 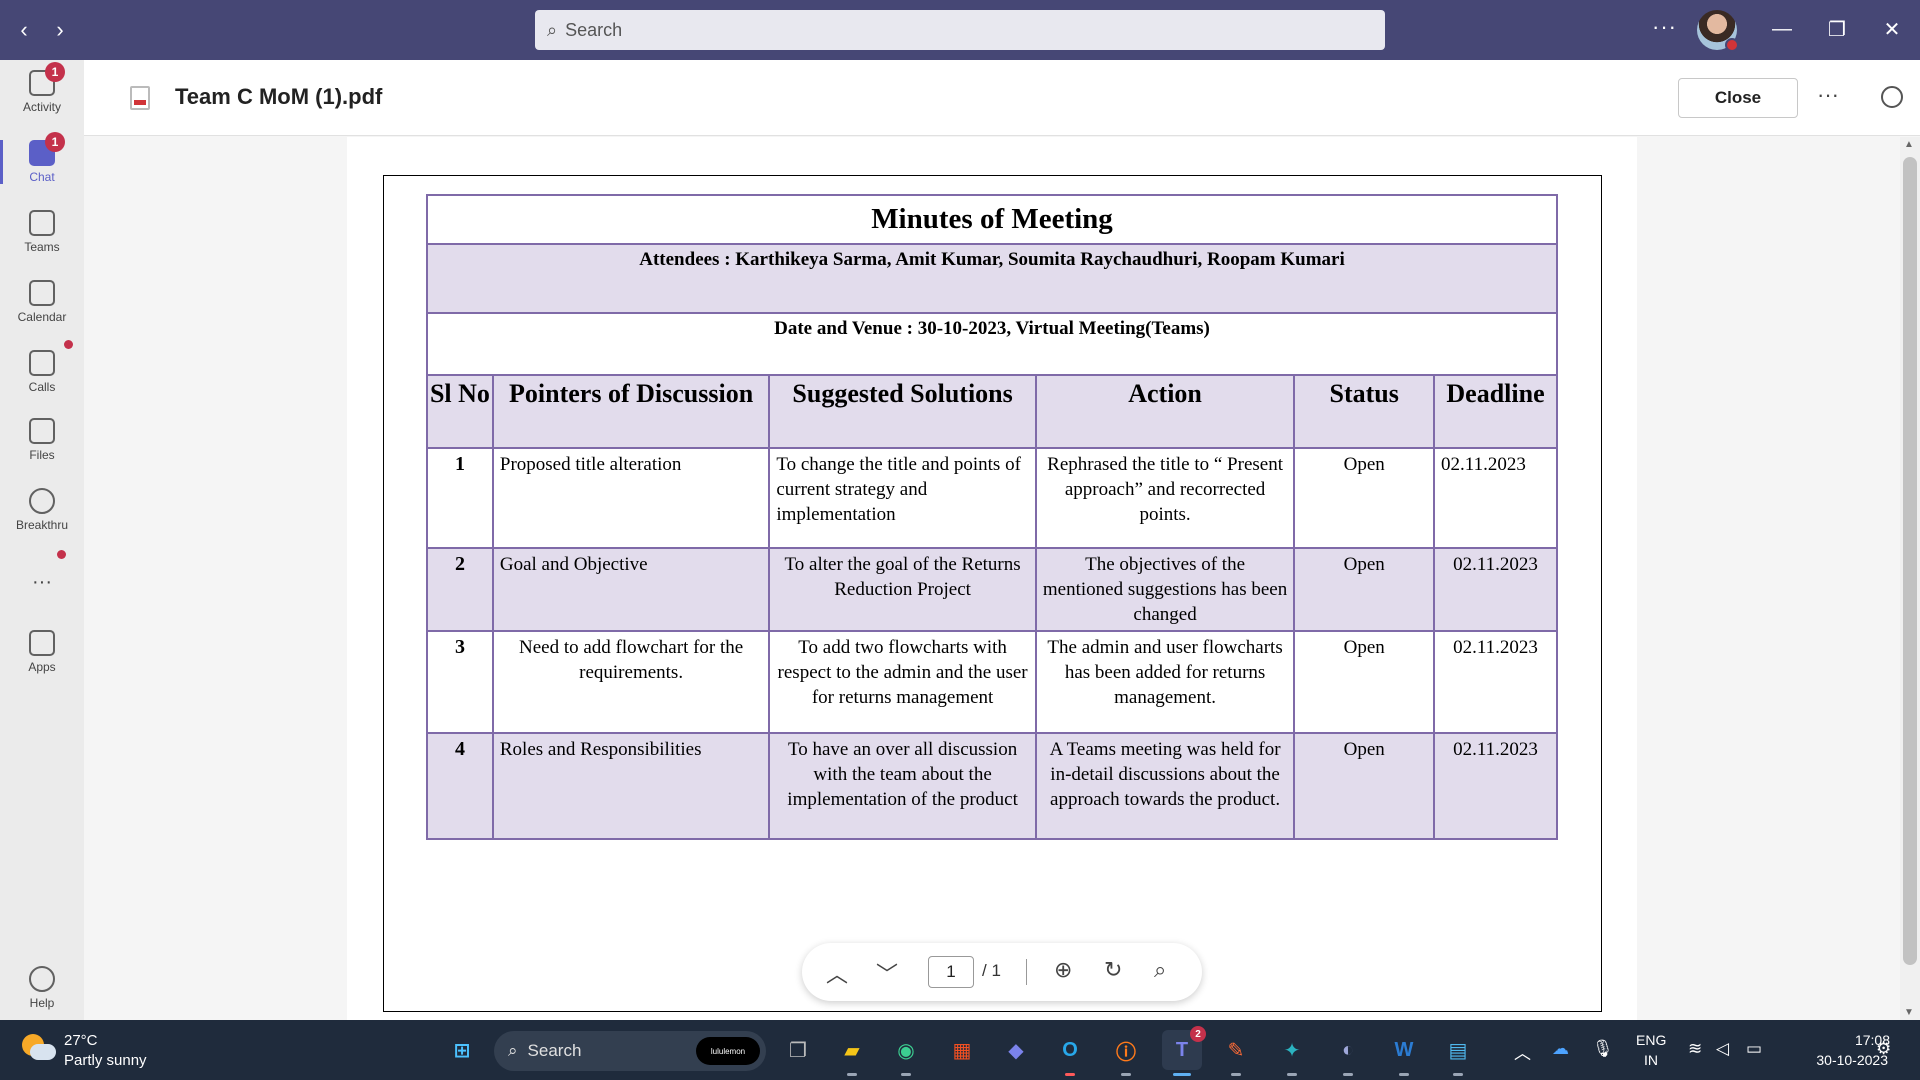 I want to click on rail-label: Calls, so click(x=42, y=387).